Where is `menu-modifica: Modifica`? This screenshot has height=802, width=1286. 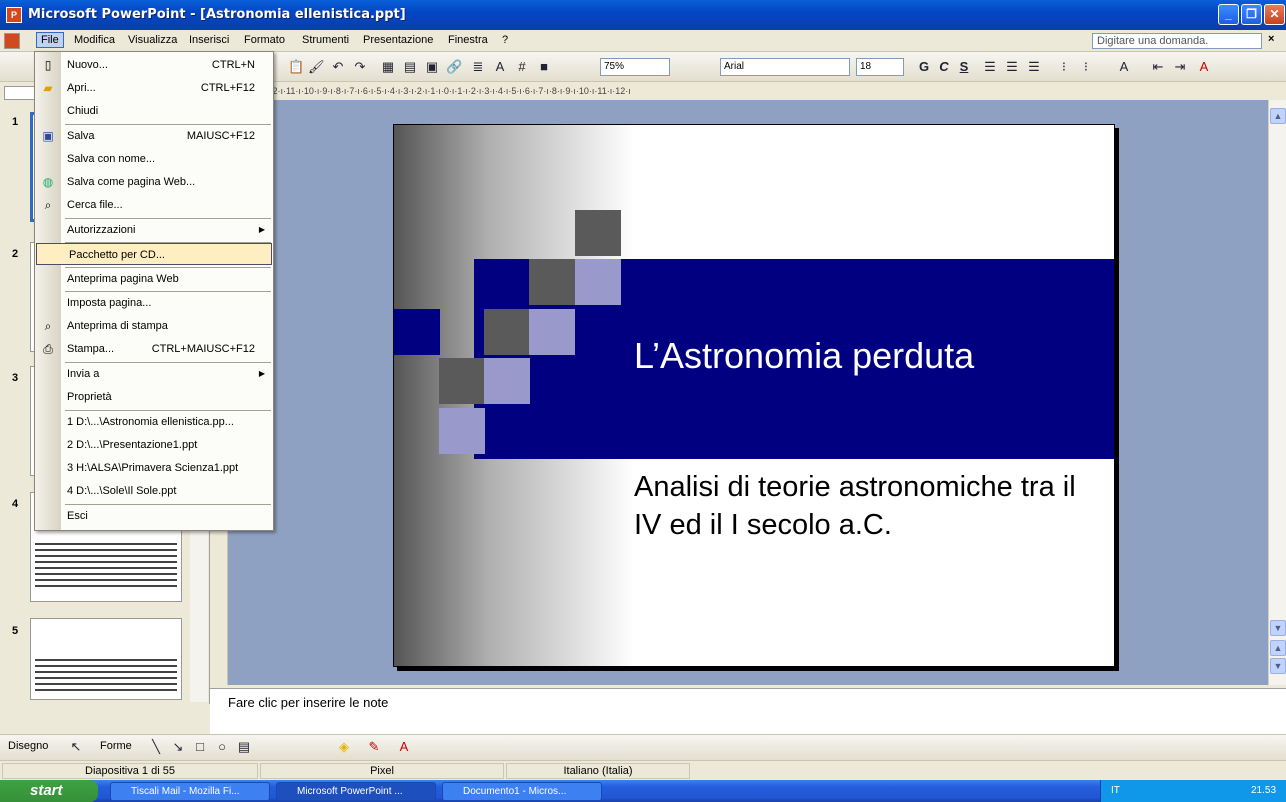 menu-modifica: Modifica is located at coordinates (94, 40).